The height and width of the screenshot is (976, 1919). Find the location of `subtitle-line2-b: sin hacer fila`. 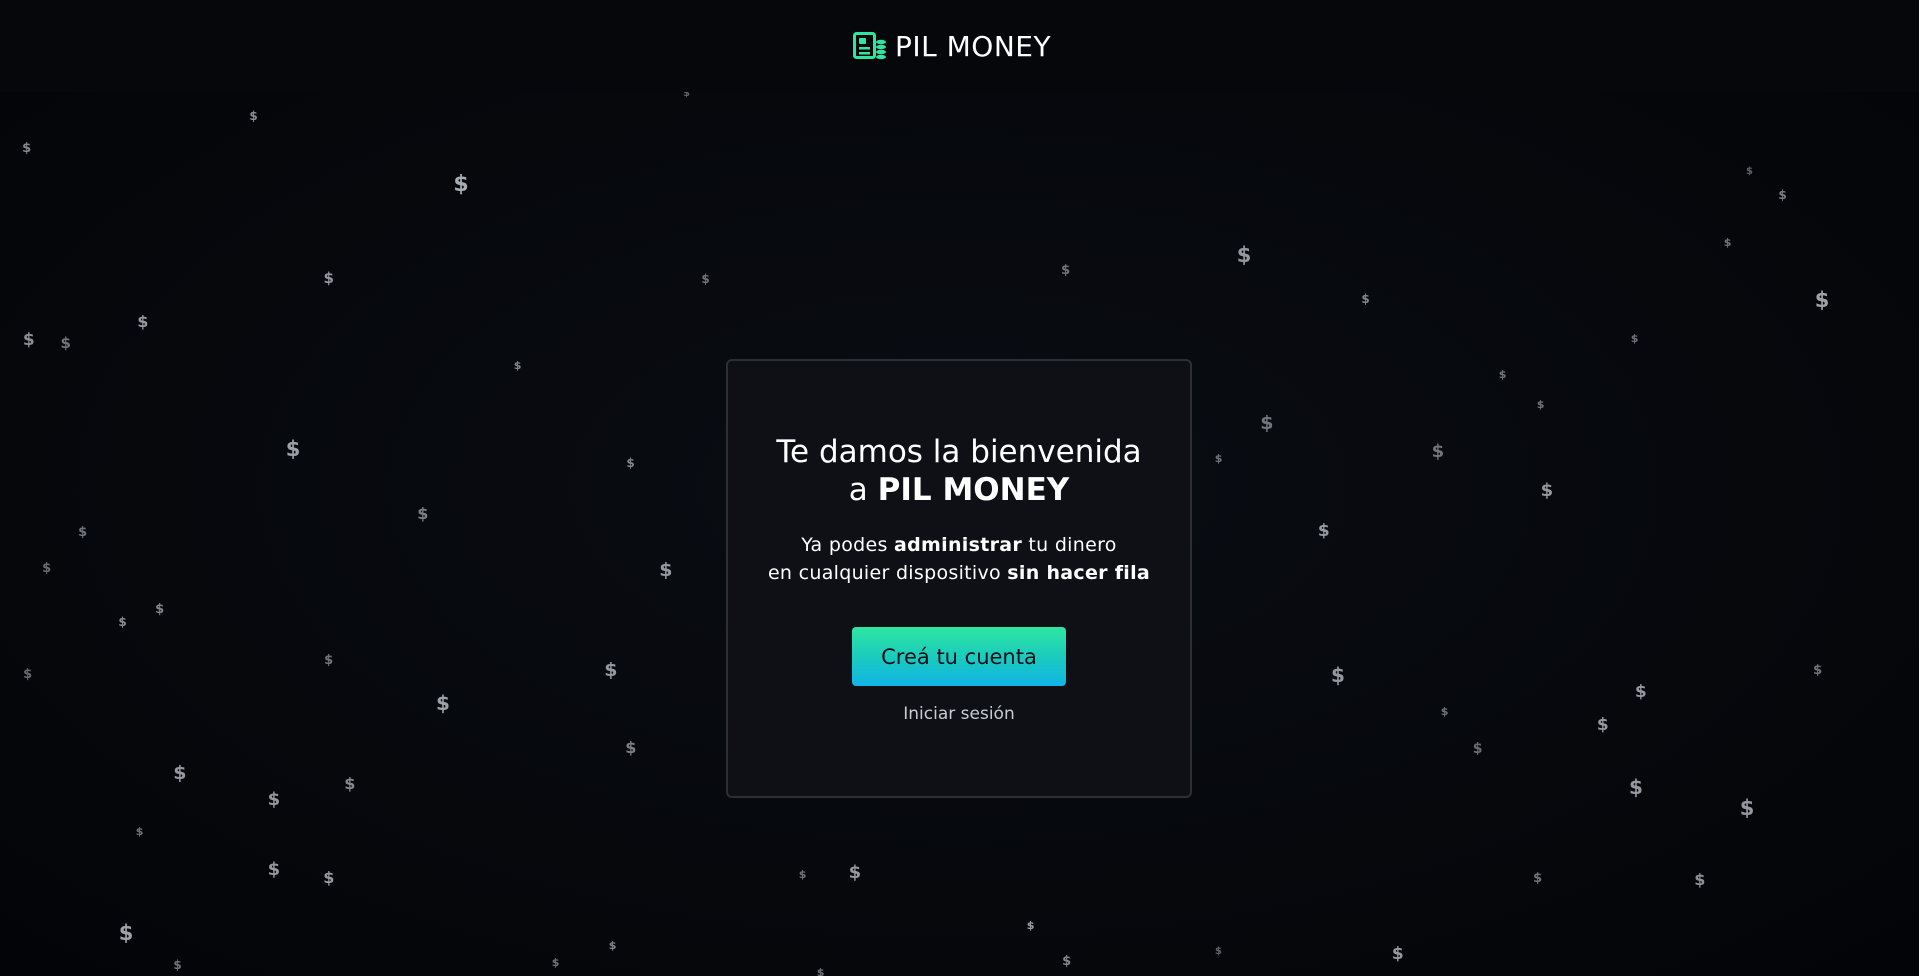

subtitle-line2-b: sin hacer fila is located at coordinates (1079, 573).